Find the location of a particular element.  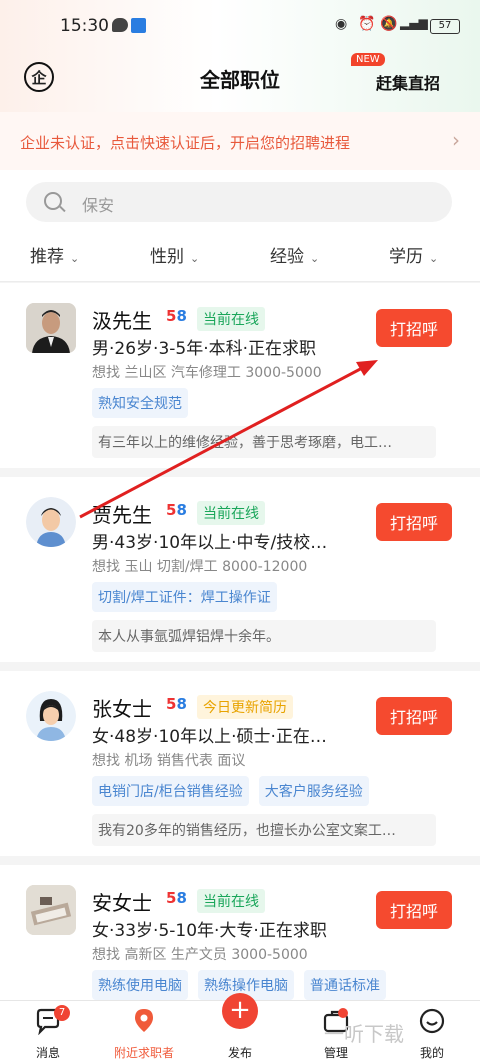

filter-recommend: 推荐 ⌄ is located at coordinates (54, 254).